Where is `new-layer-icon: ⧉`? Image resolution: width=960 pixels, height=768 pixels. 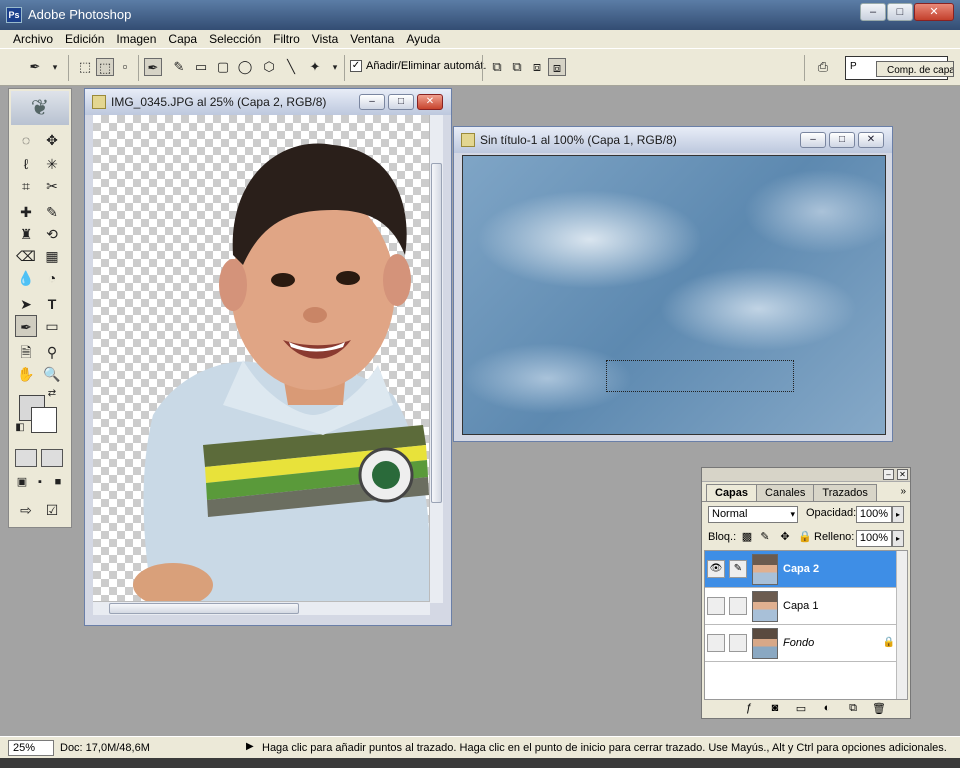 new-layer-icon: ⧉ is located at coordinates (853, 708).